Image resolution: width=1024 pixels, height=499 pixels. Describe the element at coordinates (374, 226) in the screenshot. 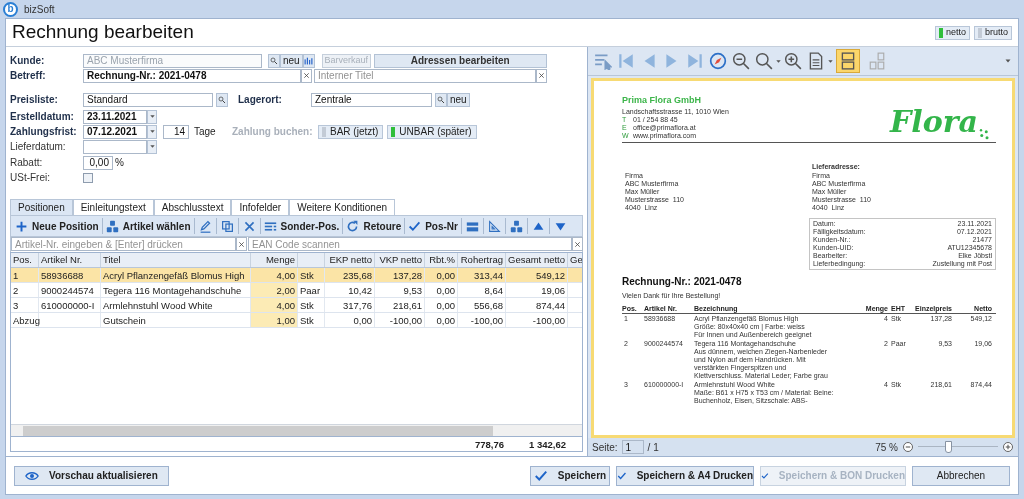

I see `return-button: Retoure` at that location.